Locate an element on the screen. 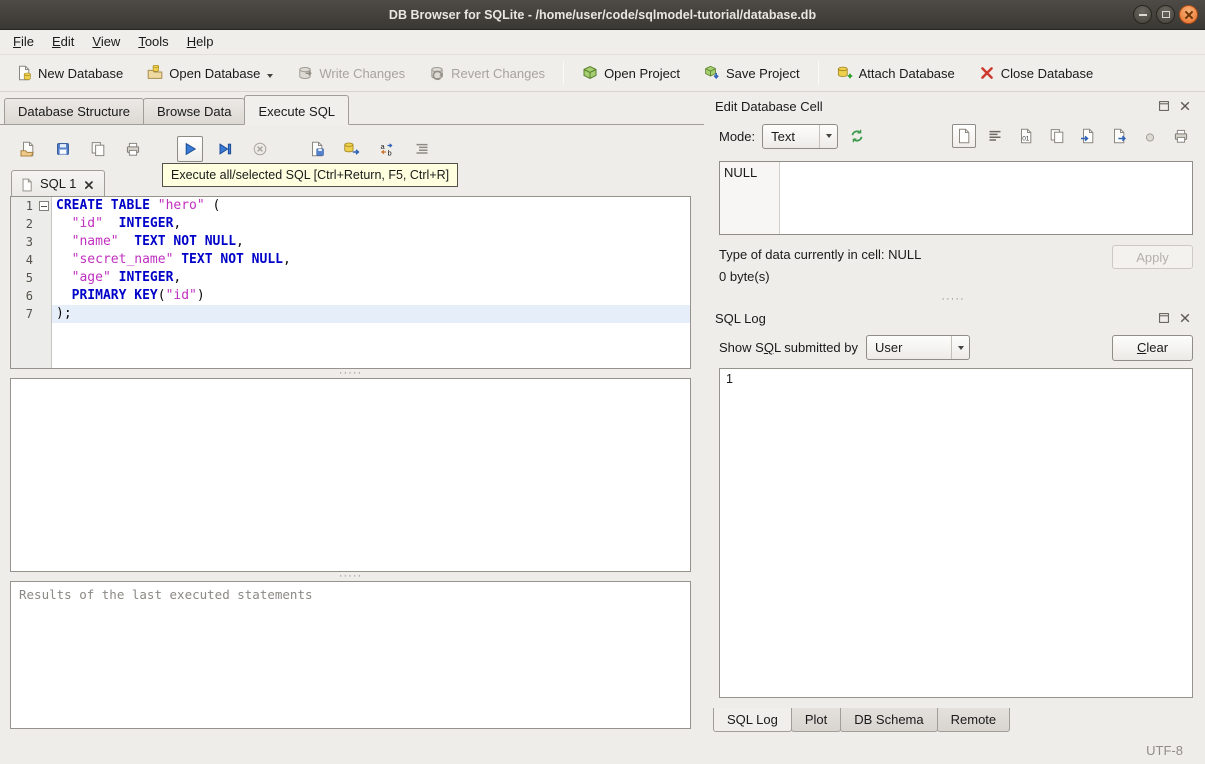 This screenshot has width=1205, height=764. main-tab-bar: Database Structure Browse Data Execute SQL is located at coordinates (352, 108).